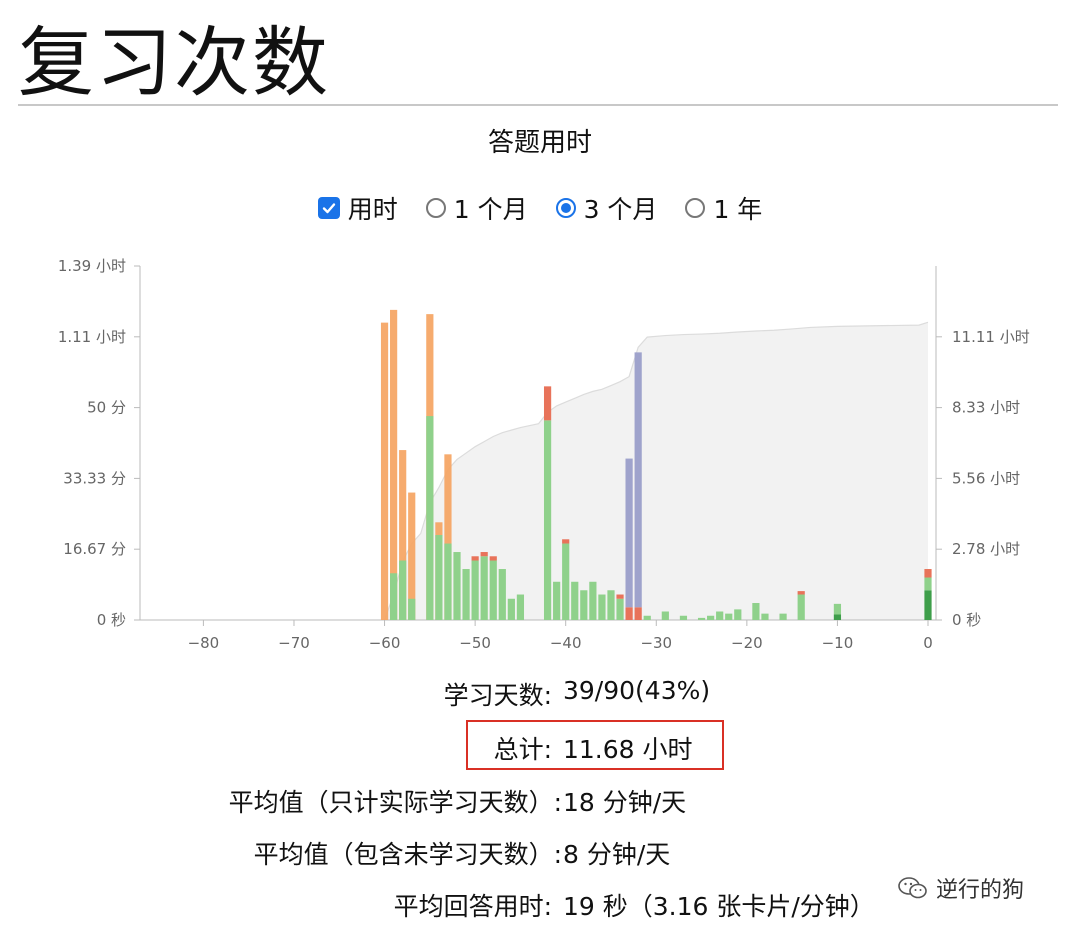  I want to click on avg-all-days-label: 平均值（包含未学习天数）:, so click(407, 854).